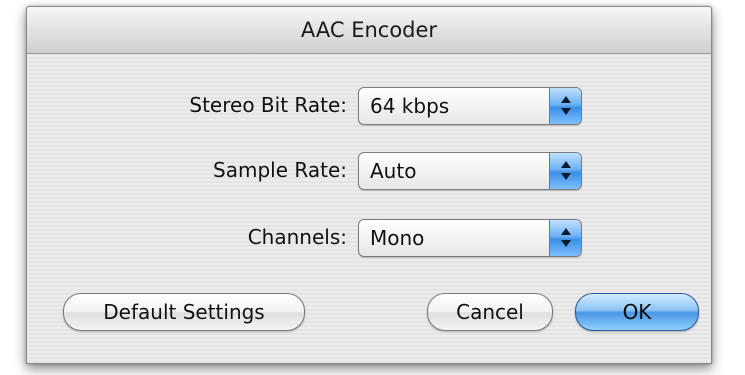 This screenshot has height=375, width=745. Describe the element at coordinates (470, 171) in the screenshot. I see `sample-rate-popup: Auto` at that location.